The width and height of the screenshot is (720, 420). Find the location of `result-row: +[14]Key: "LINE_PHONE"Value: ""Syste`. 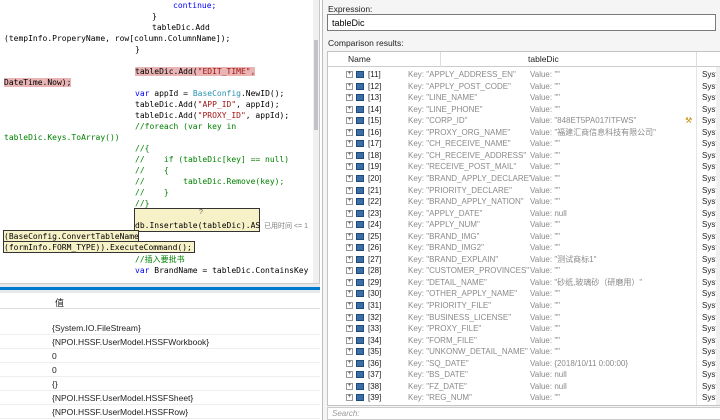

result-row: +[14]Key: "LINE_PHONE"Value: ""Syste is located at coordinates (524, 110).